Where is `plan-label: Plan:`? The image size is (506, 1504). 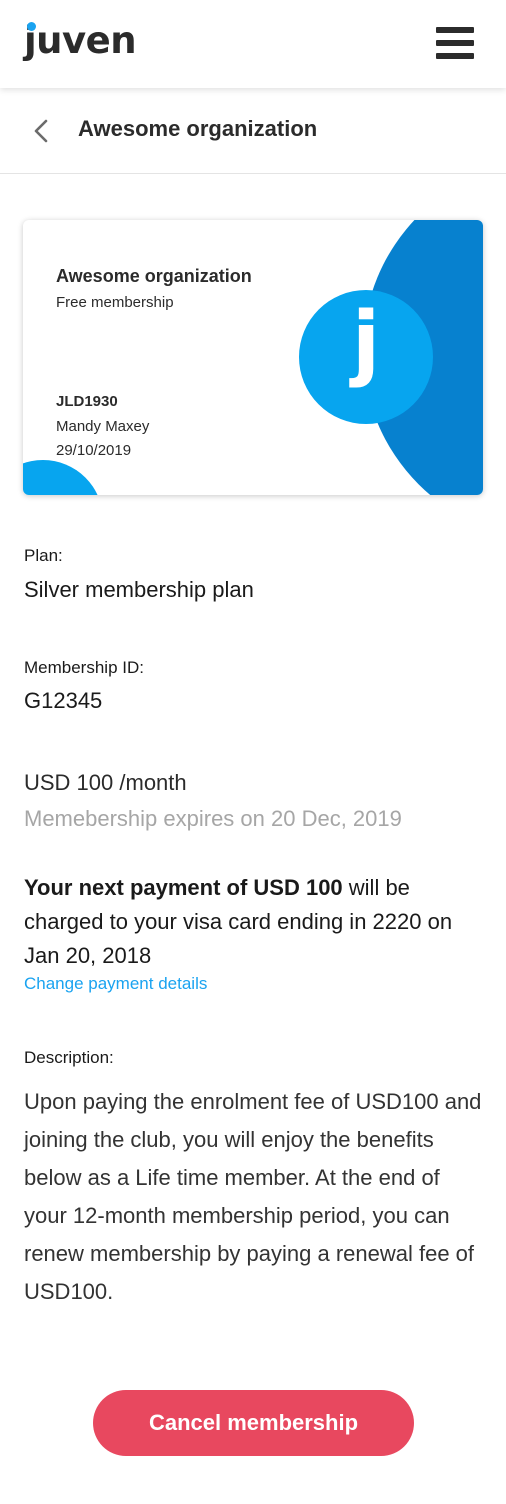
plan-label: Plan: is located at coordinates (43, 555).